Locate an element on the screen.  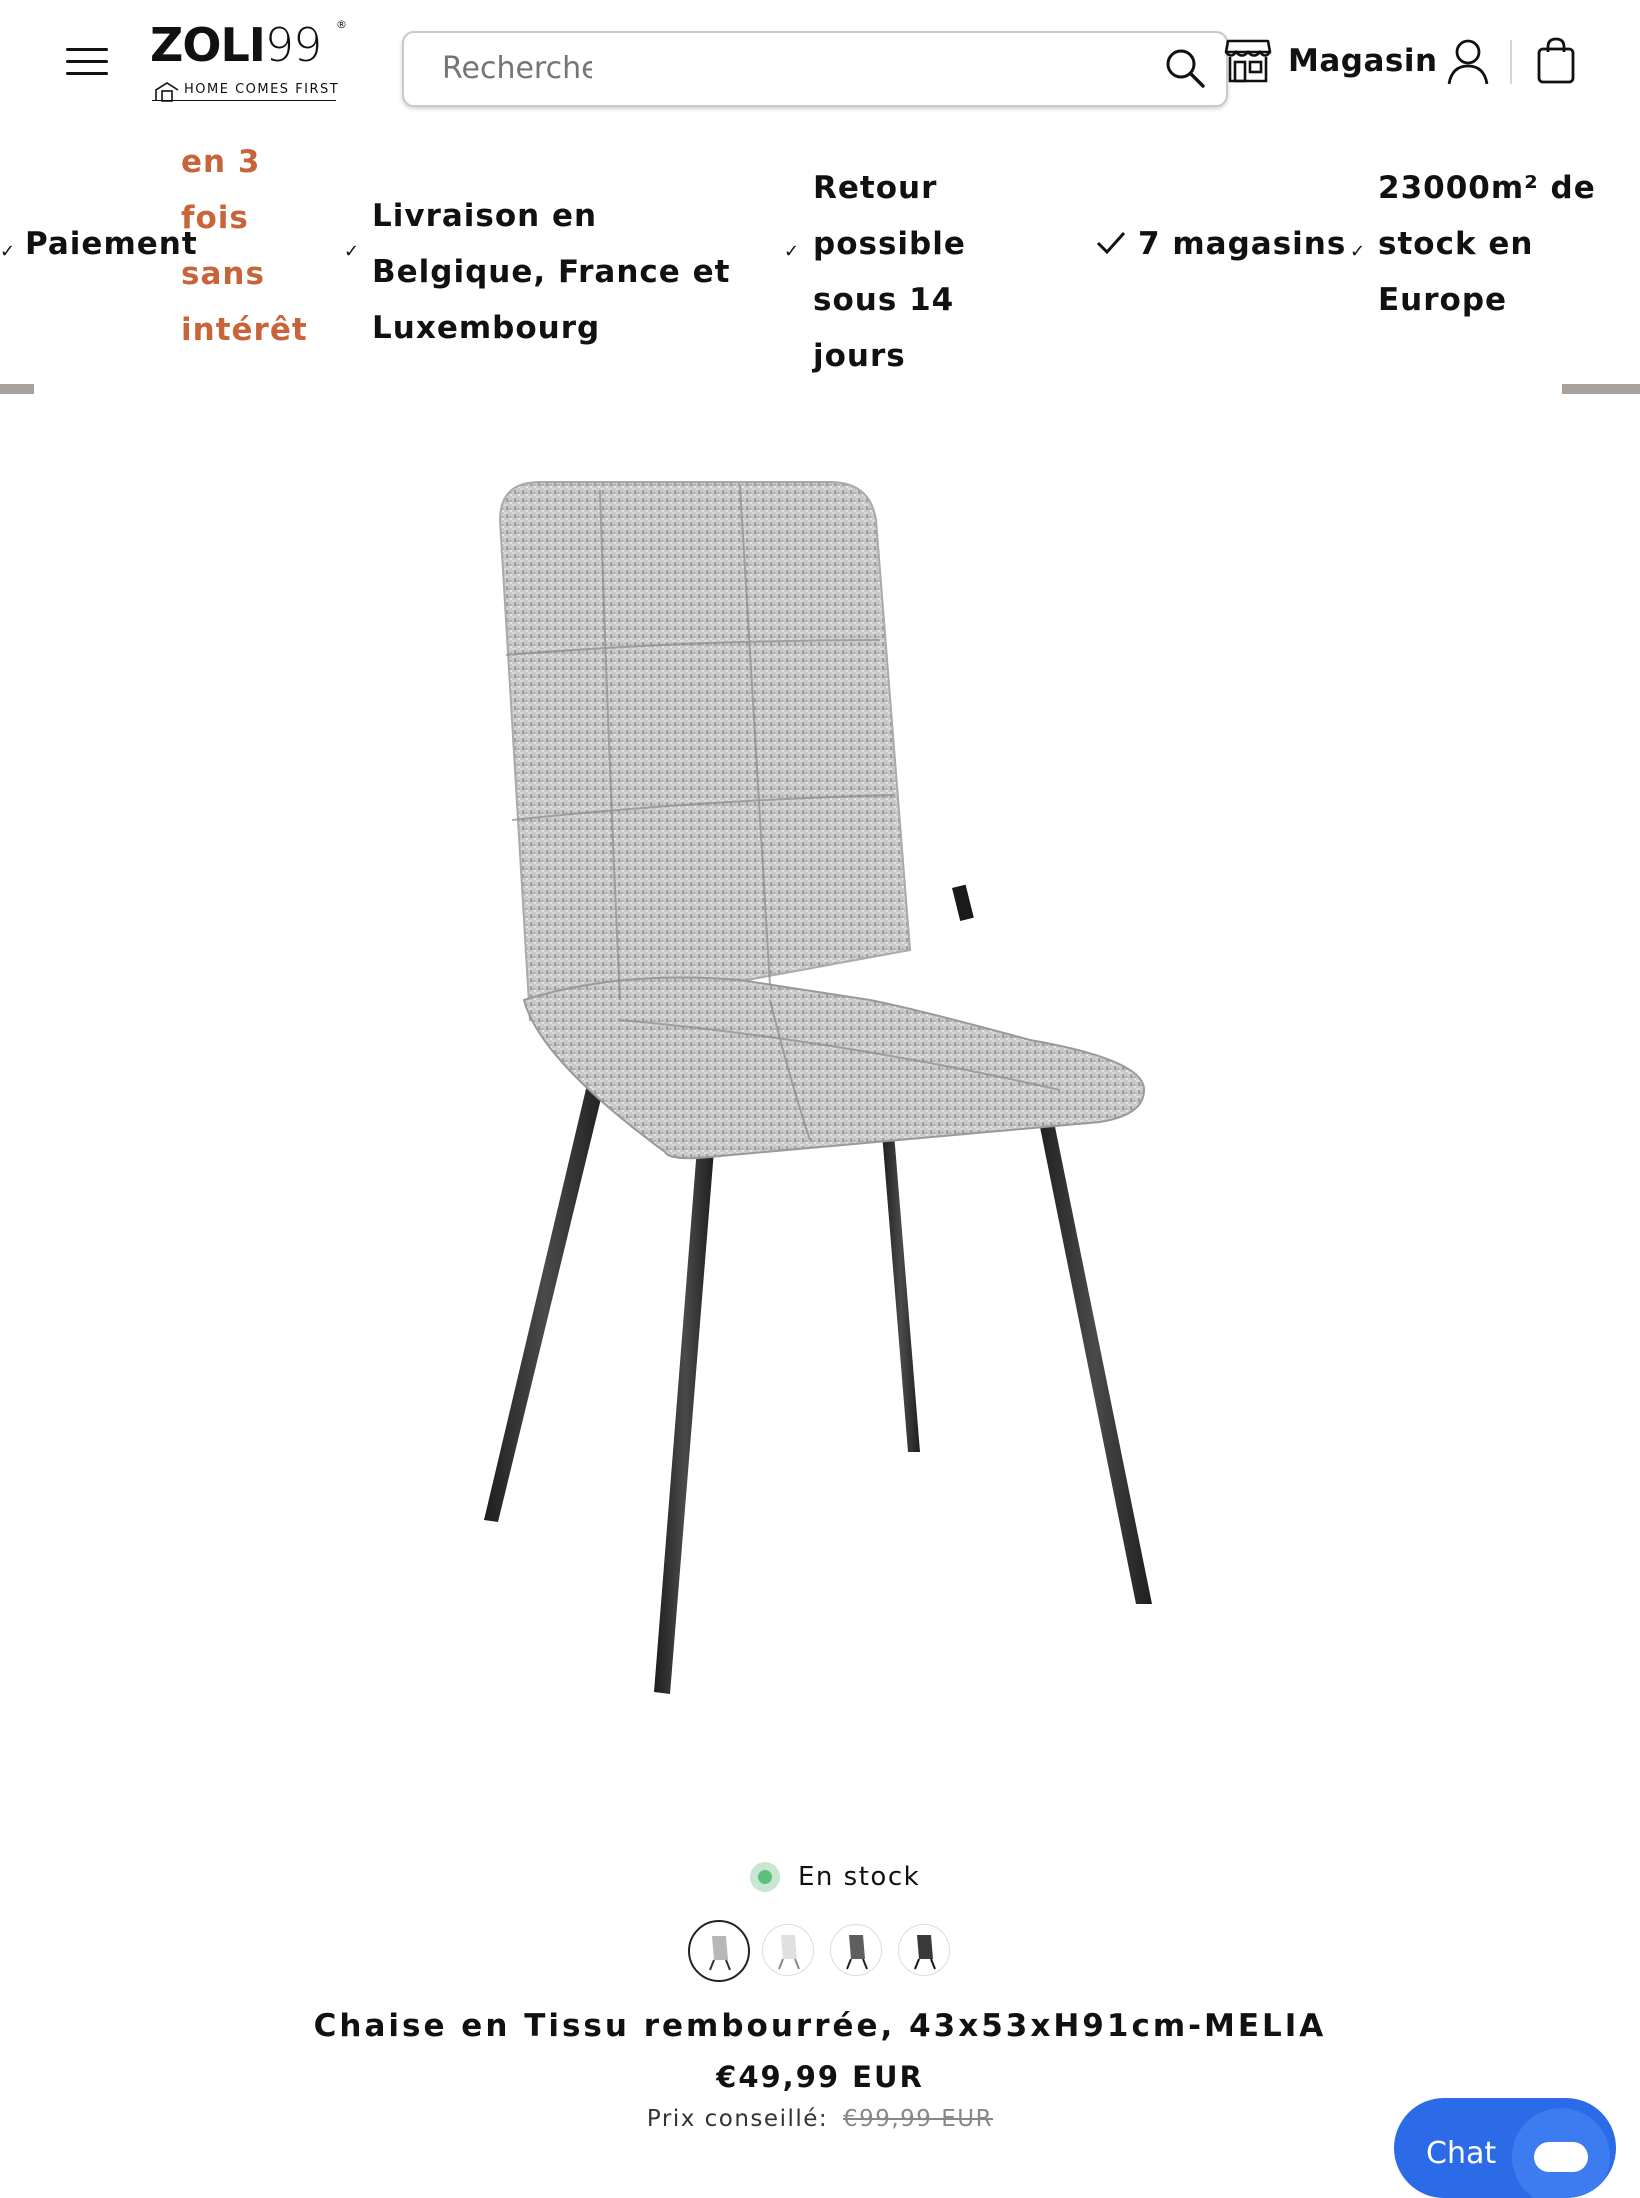
usp-label: 23000m² de stock en Europe is located at coordinates (1487, 244).